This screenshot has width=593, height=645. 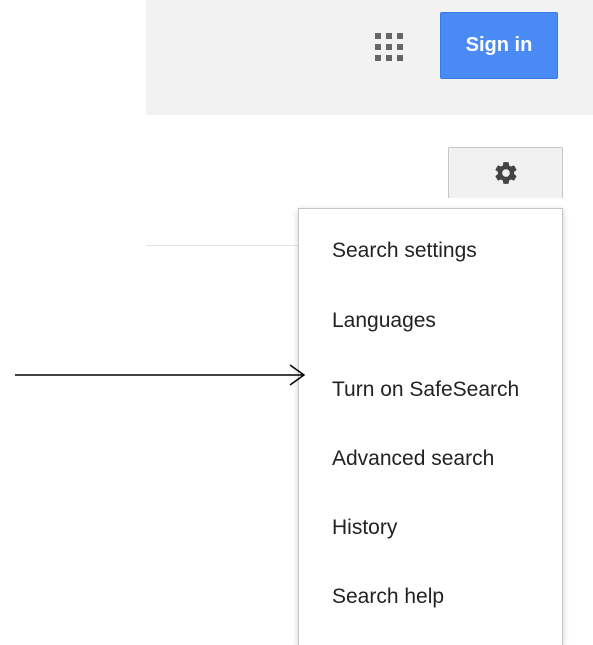 I want to click on menu-item-history: History, so click(x=430, y=528).